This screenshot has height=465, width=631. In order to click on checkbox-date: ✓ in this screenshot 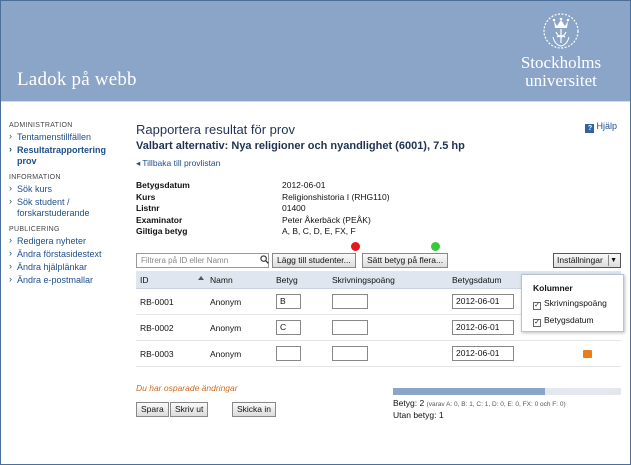, I will do `click(537, 323)`.